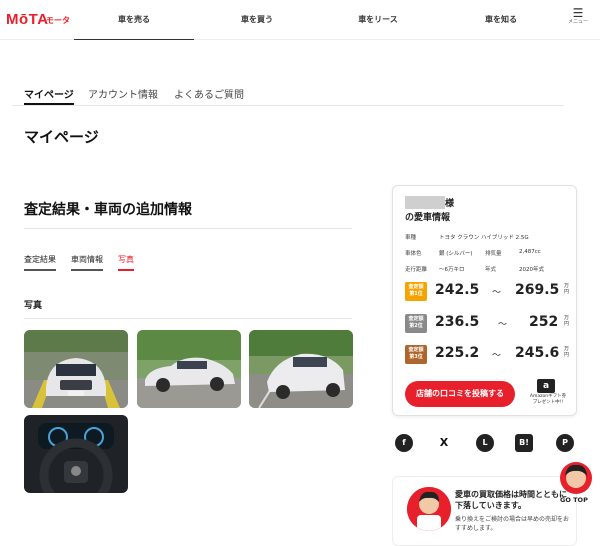 The height and width of the screenshot is (546, 600). Describe the element at coordinates (416, 323) in the screenshot. I see `rank-2-badge: 査定額 第2位` at that location.